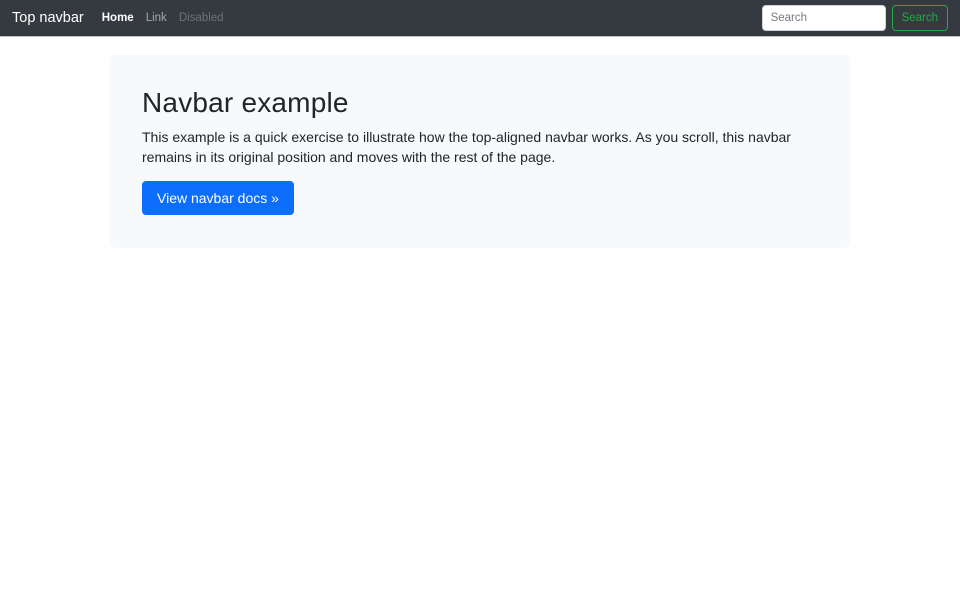 The image size is (960, 600). Describe the element at coordinates (823, 18) in the screenshot. I see `search-input` at that location.